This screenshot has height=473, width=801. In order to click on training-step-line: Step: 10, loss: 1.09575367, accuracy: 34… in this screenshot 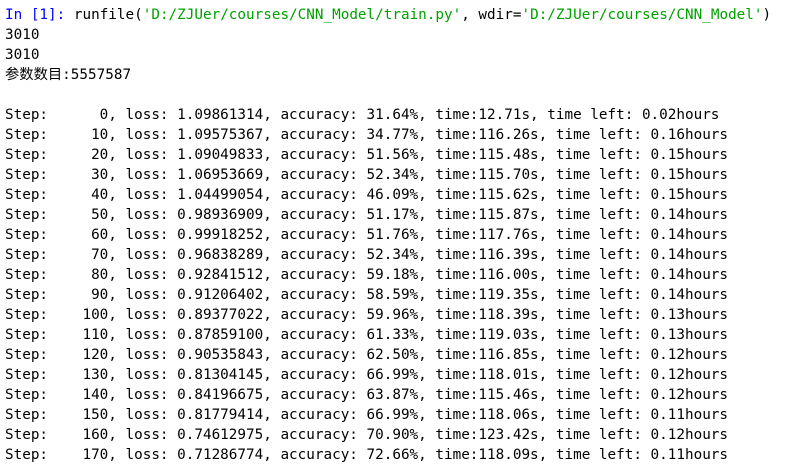, I will do `click(367, 135)`.